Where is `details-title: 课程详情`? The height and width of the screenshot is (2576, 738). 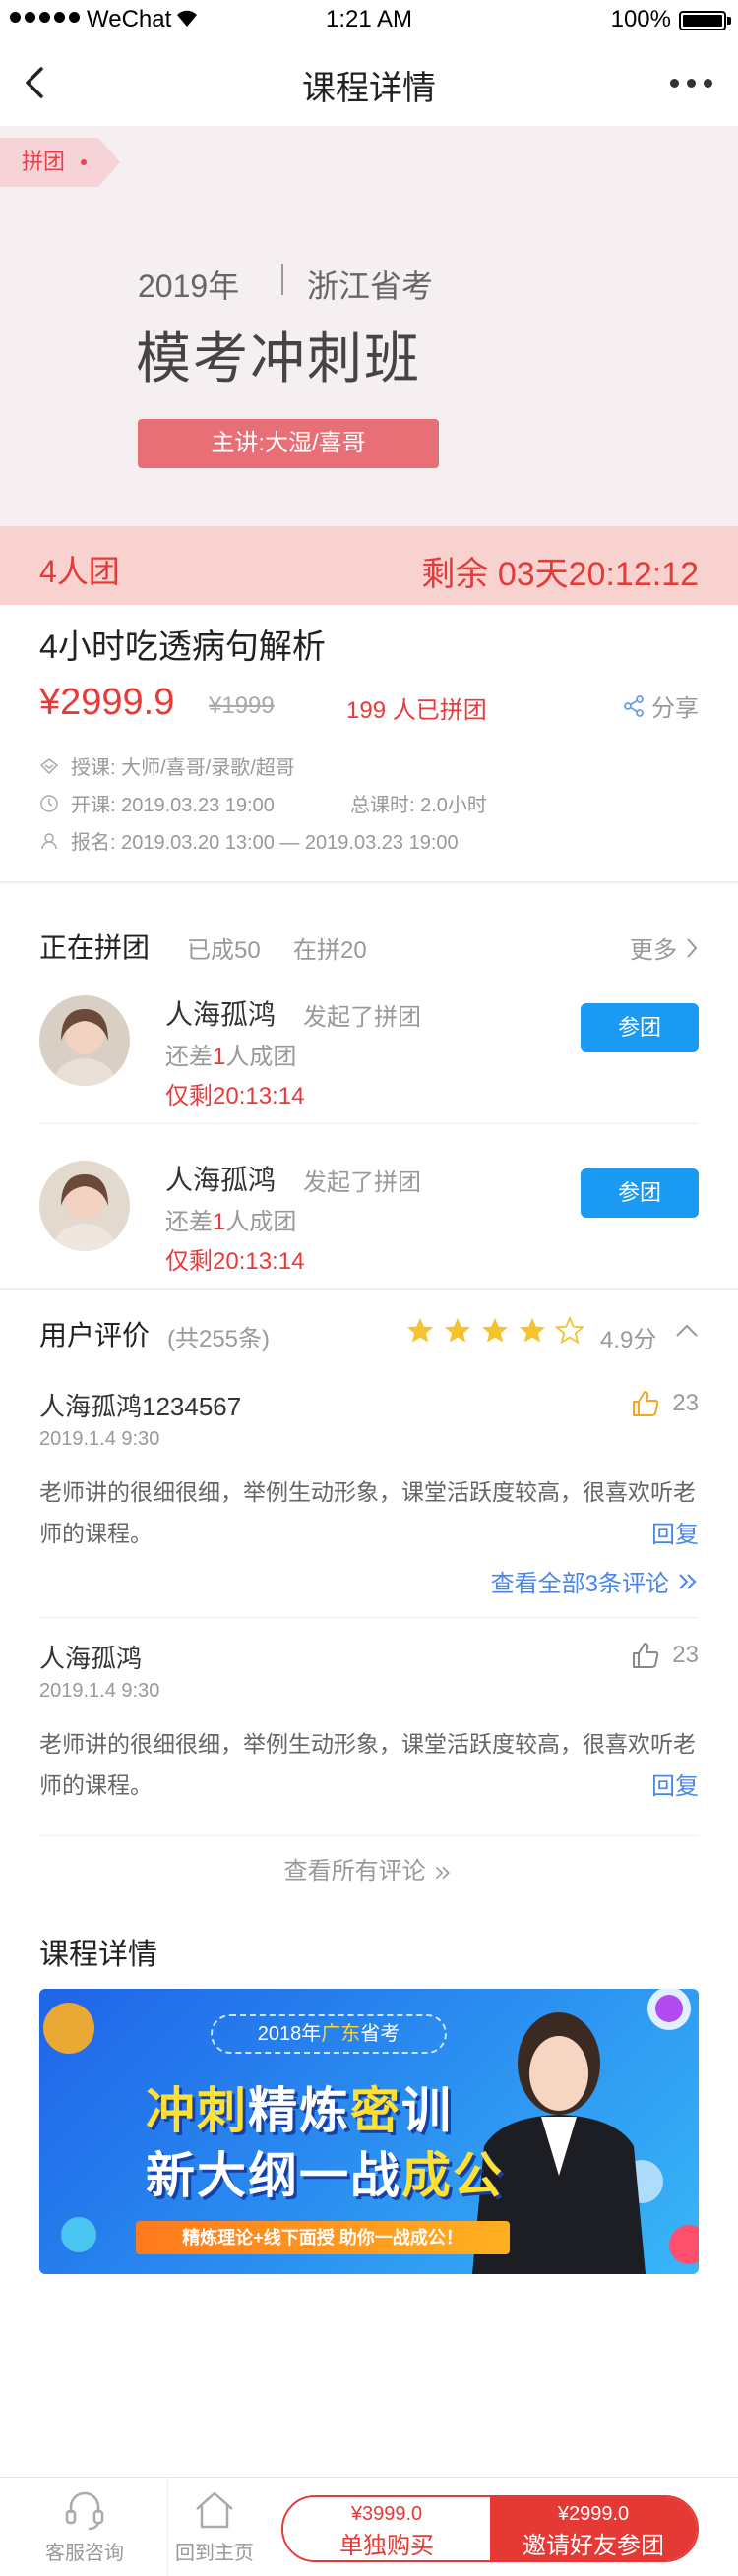 details-title: 课程详情 is located at coordinates (98, 1955).